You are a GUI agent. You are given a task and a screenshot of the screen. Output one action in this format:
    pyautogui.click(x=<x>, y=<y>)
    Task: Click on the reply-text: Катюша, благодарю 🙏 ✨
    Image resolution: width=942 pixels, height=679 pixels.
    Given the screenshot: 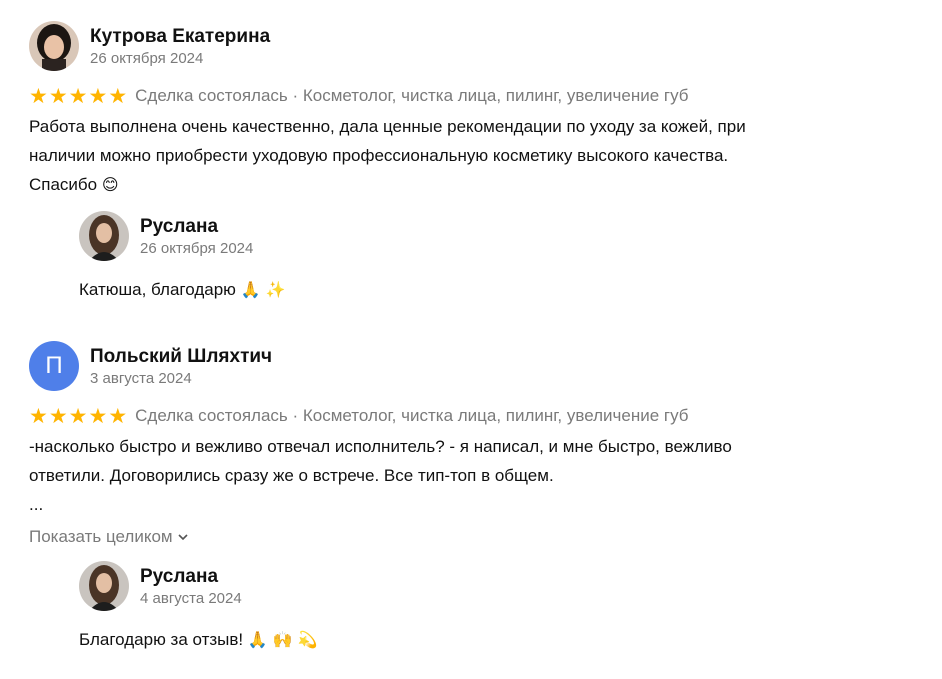 What is the action you would take?
    pyautogui.click(x=479, y=289)
    